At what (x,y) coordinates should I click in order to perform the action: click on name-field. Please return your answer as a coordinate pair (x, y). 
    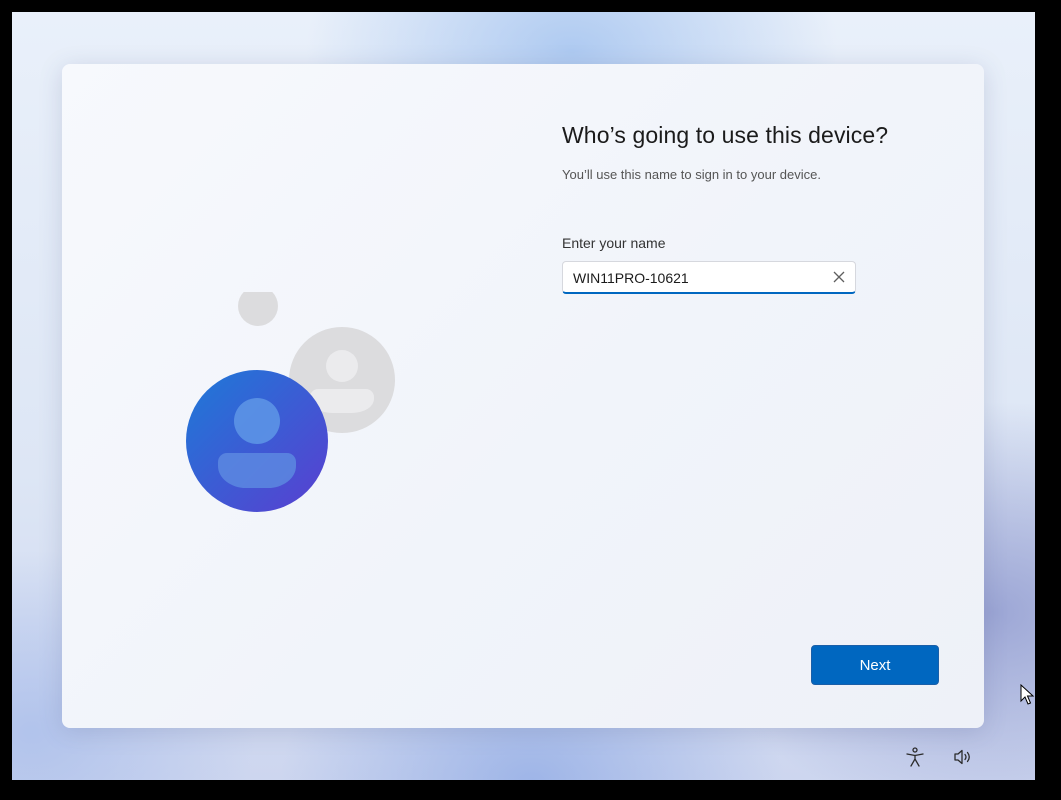
    Looking at the image, I should click on (709, 277).